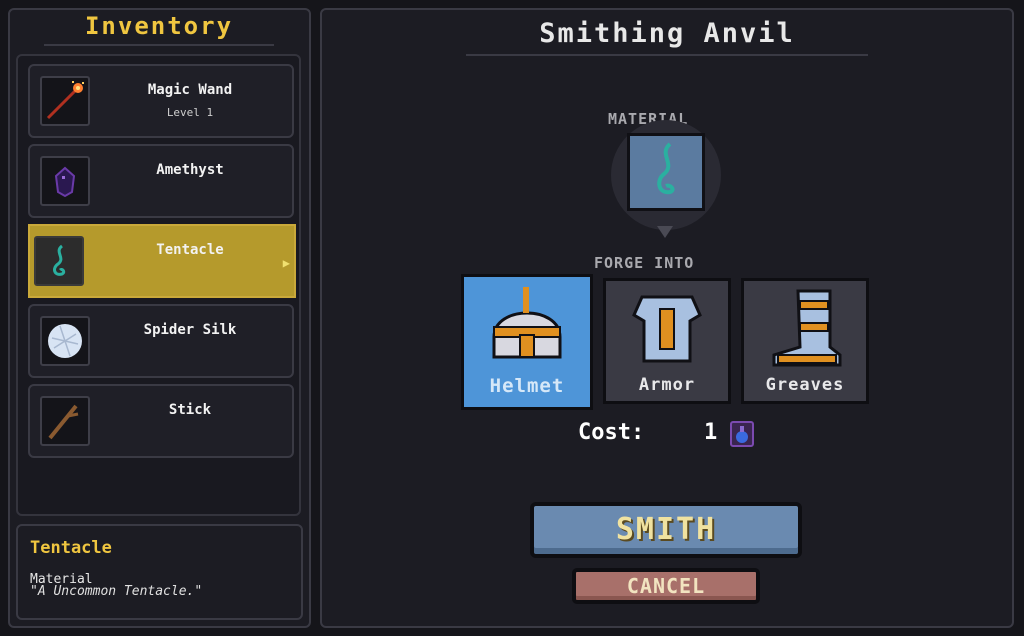 The height and width of the screenshot is (636, 1024). Describe the element at coordinates (161, 421) in the screenshot. I see `inventory-item-stick: Stick` at that location.